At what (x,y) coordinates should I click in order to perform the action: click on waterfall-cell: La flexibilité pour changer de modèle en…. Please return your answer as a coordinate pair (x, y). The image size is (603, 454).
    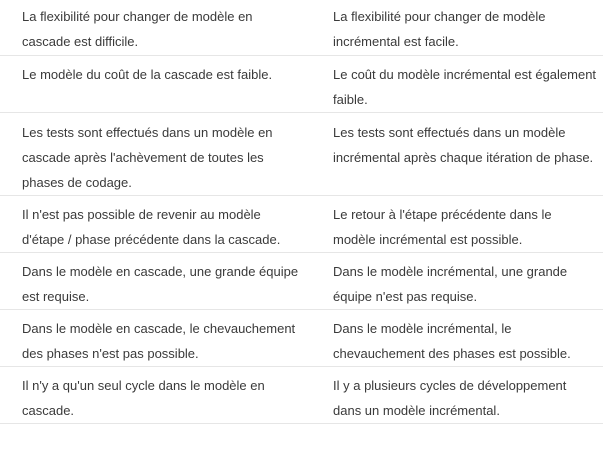
    Looking at the image, I should click on (155, 28).